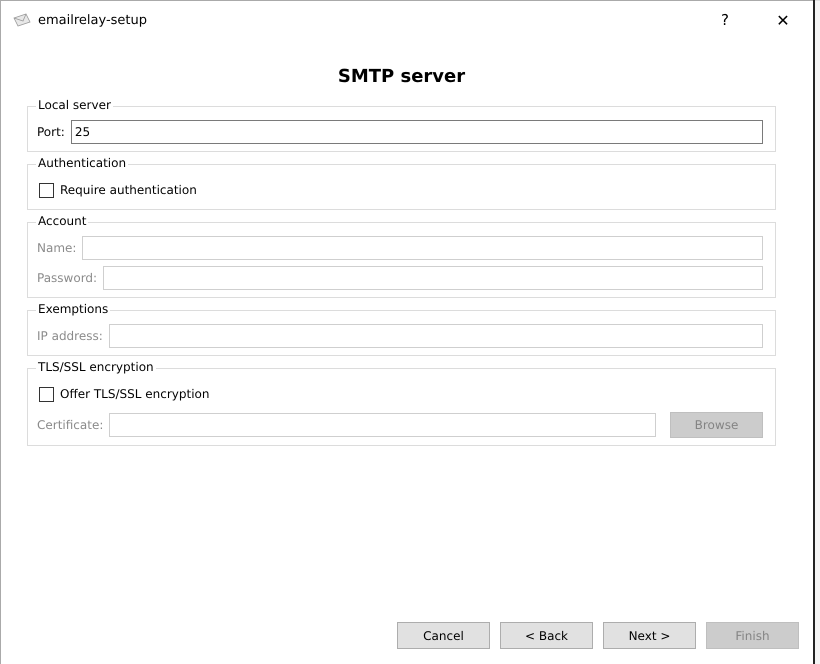 This screenshot has height=664, width=820. I want to click on group-title: Account, so click(62, 221).